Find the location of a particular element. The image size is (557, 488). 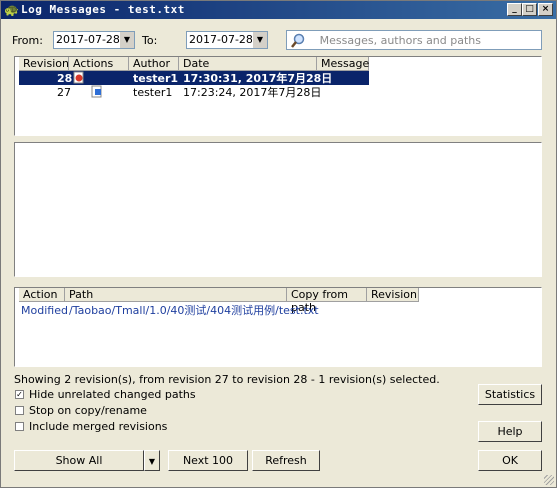

search-input: Messages, authors and paths is located at coordinates (414, 40).